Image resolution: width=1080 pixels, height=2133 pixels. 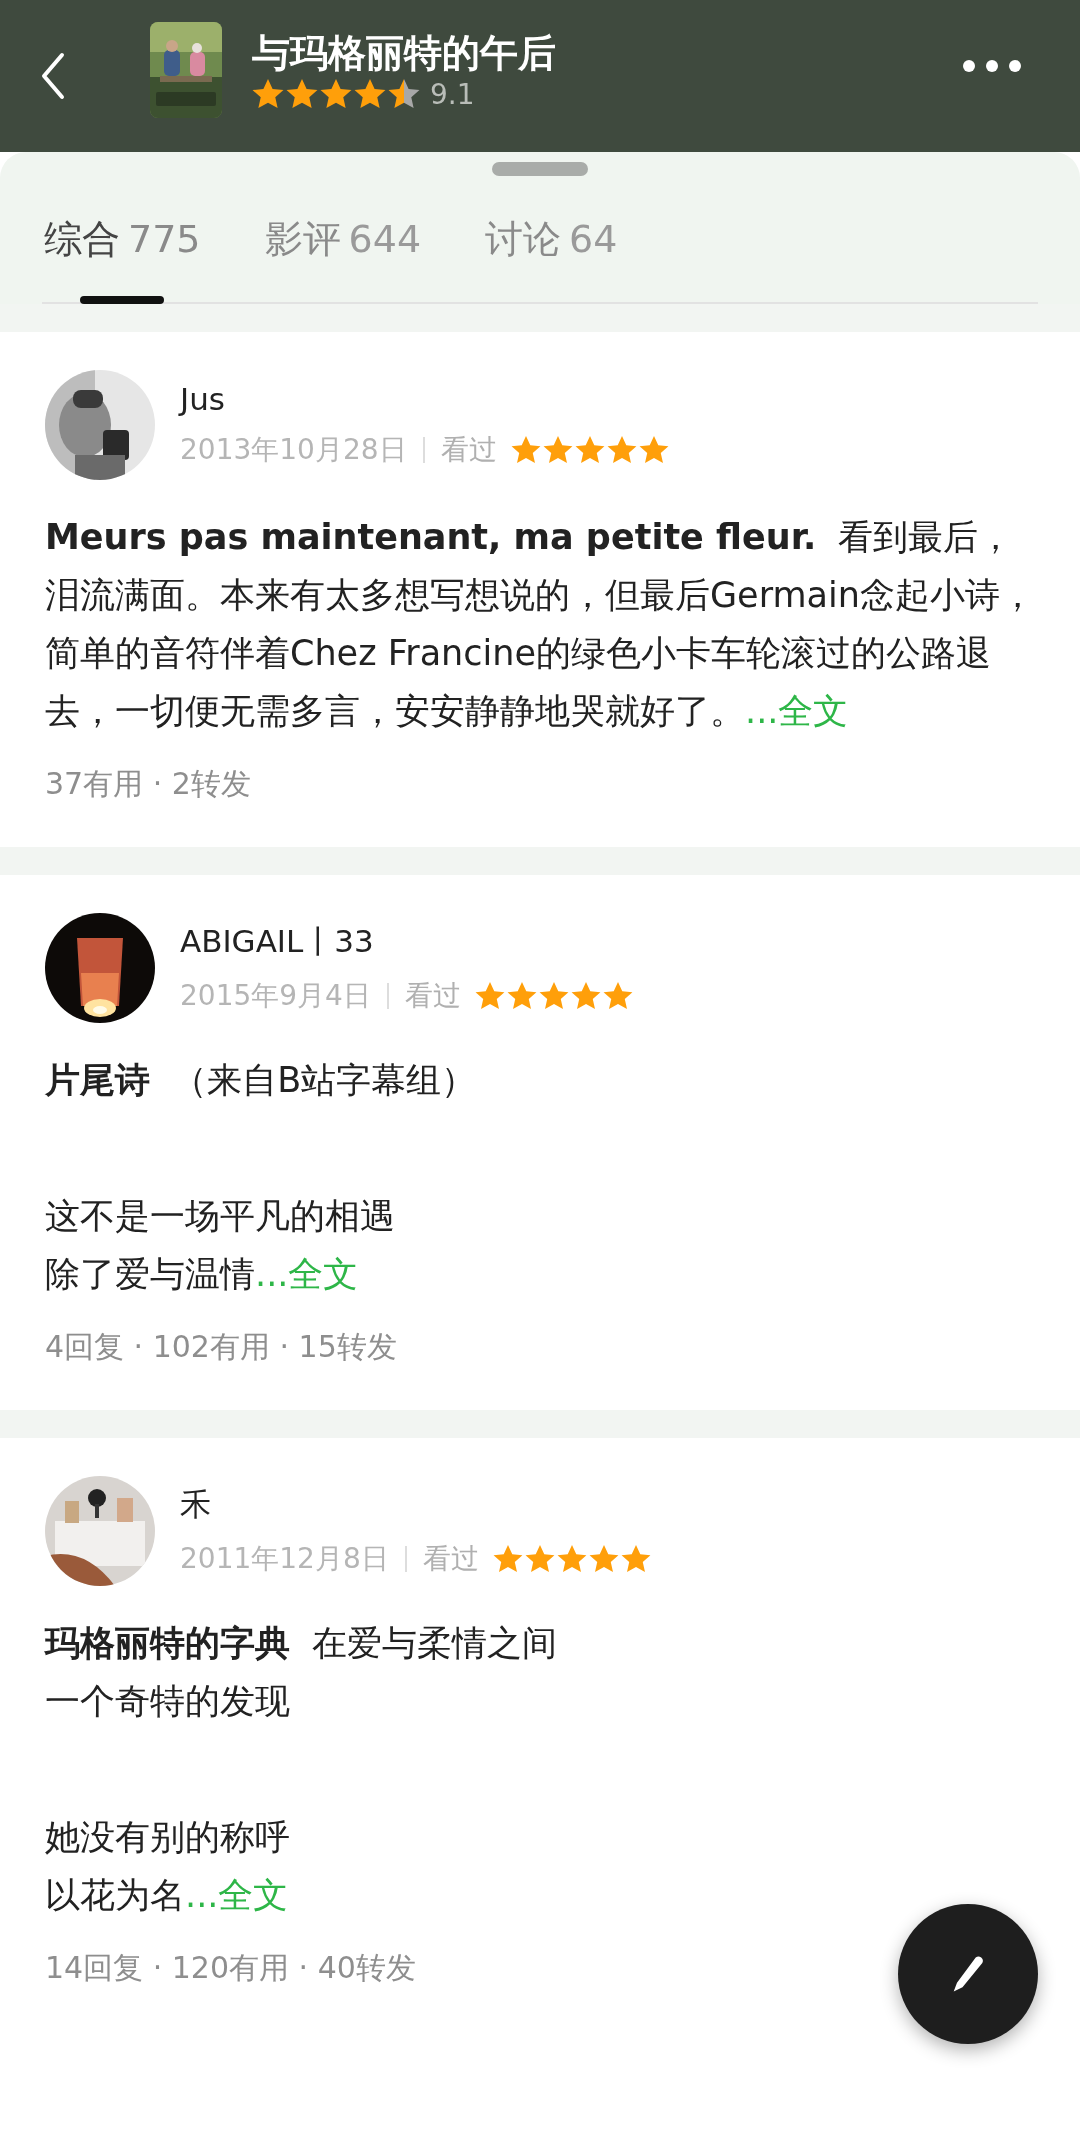 What do you see at coordinates (540, 169) in the screenshot?
I see `drag-handle` at bounding box center [540, 169].